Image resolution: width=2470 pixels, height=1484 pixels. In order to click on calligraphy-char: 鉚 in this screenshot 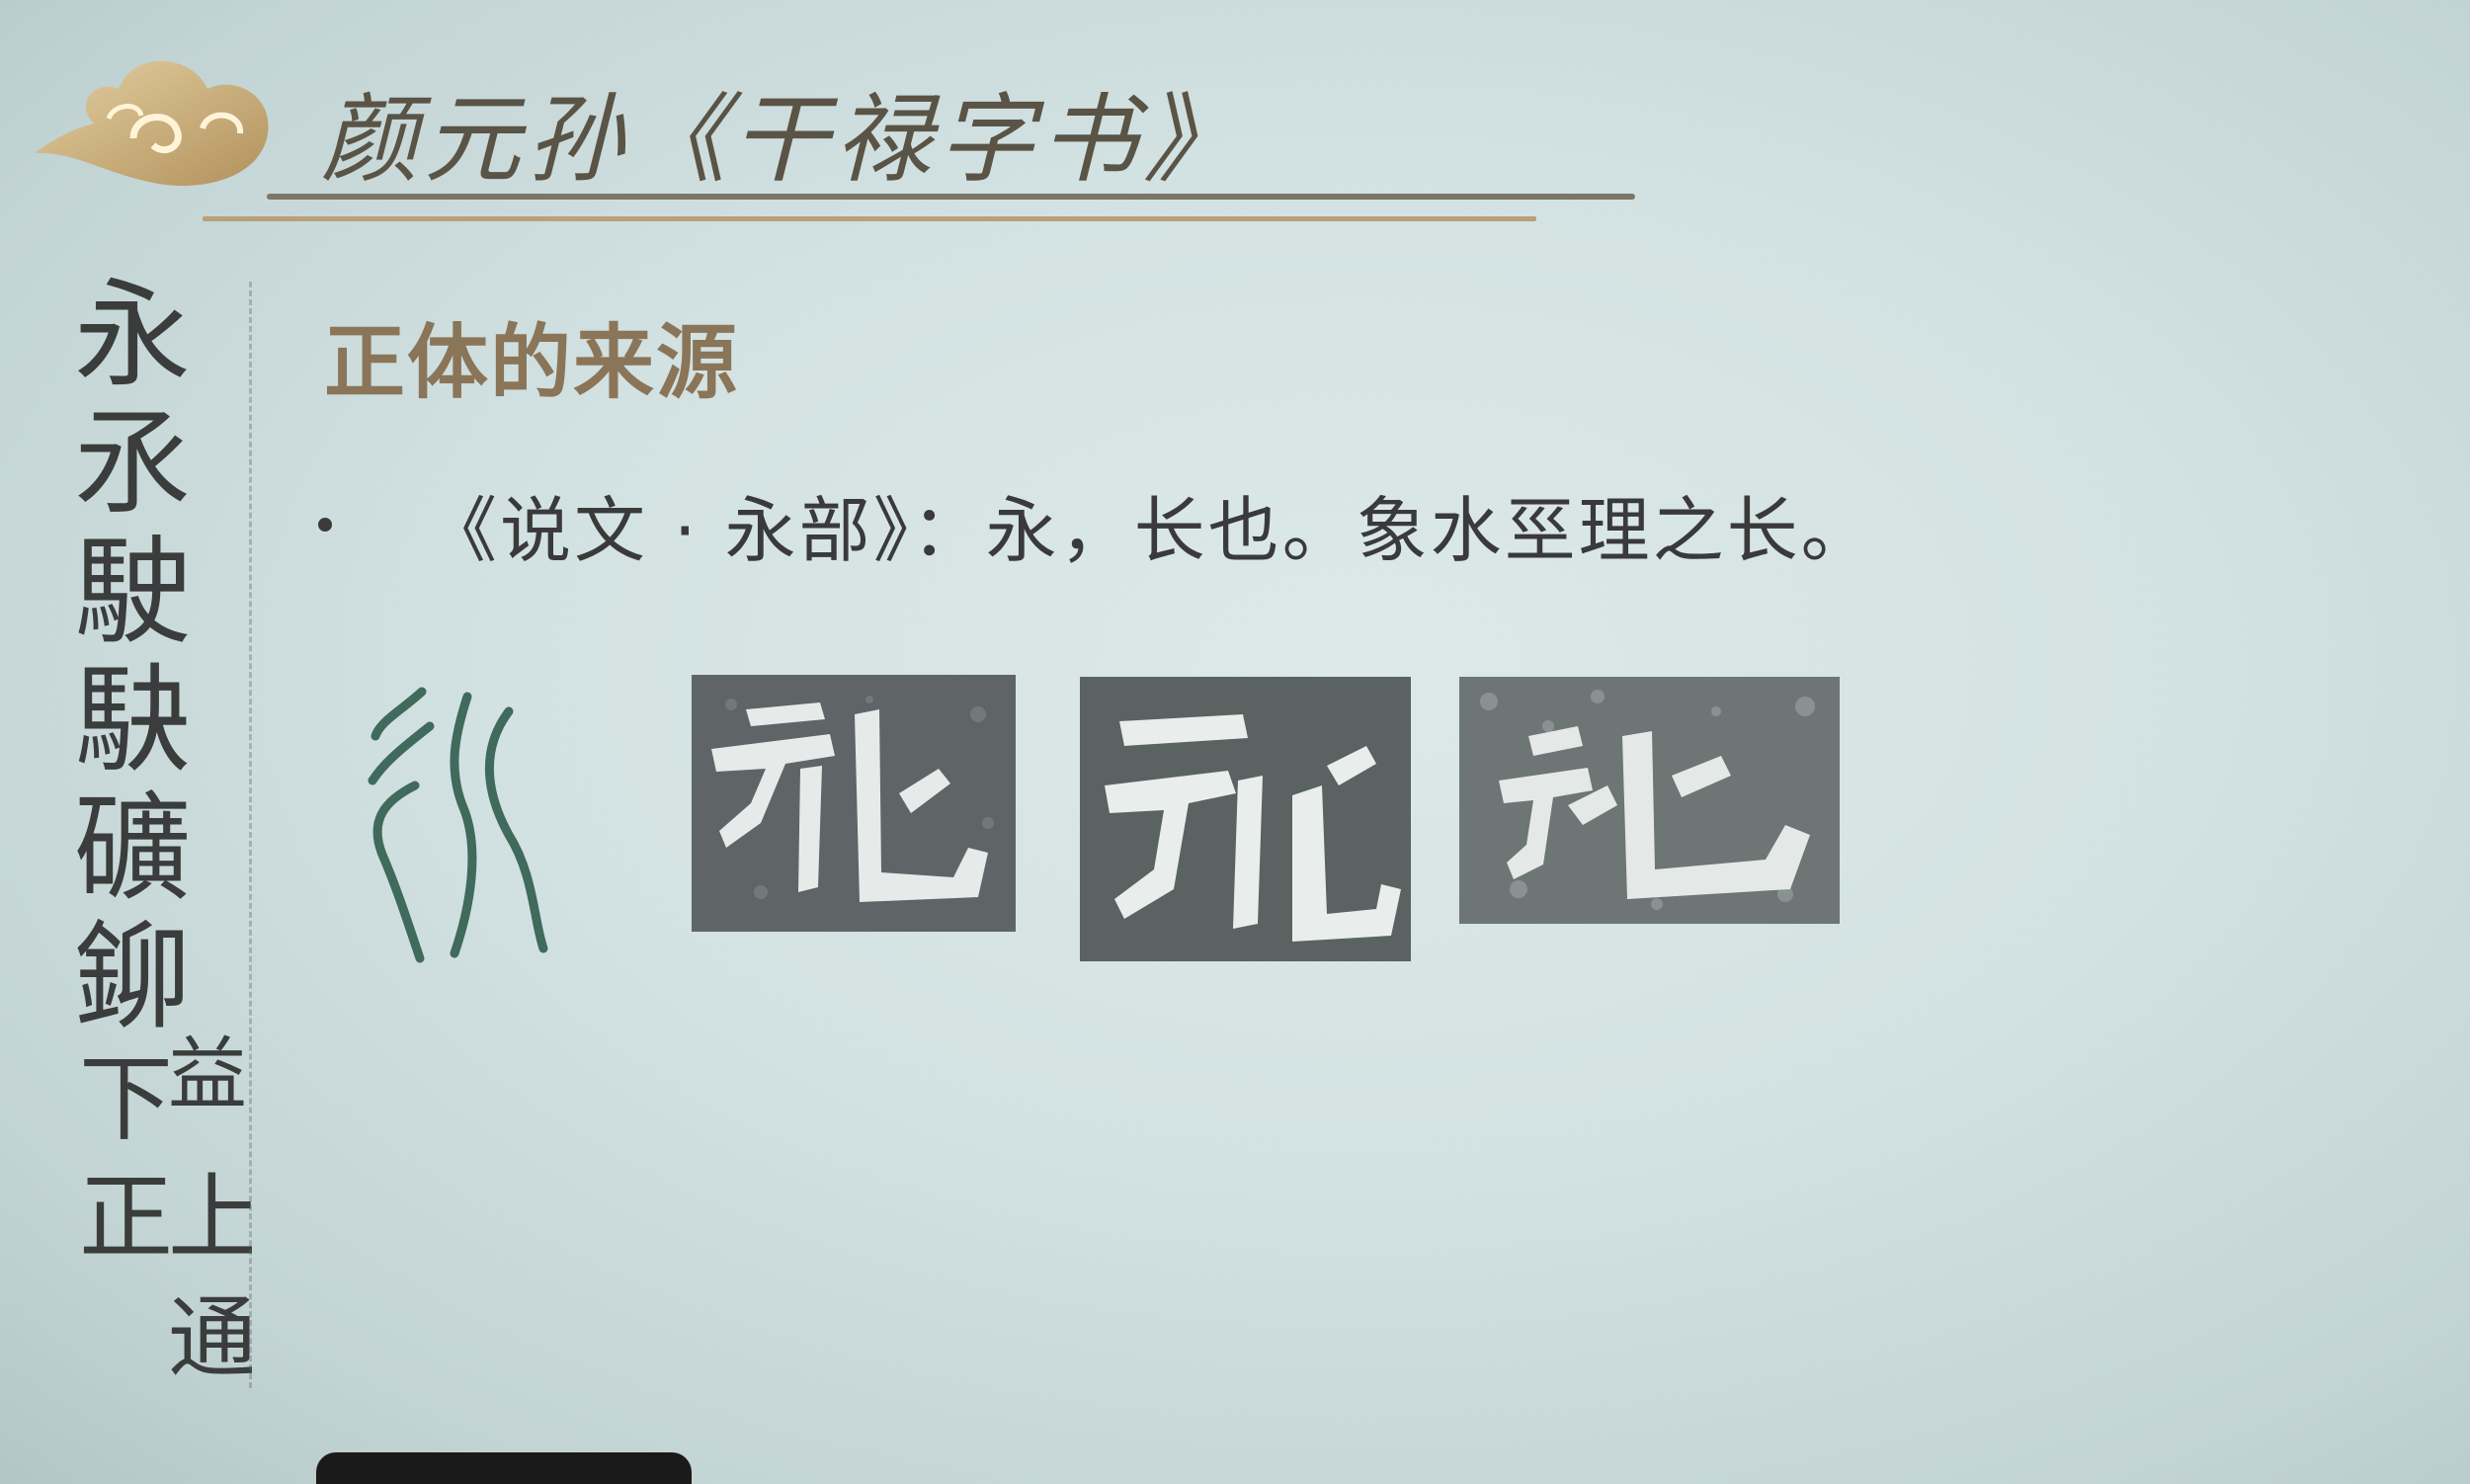, I will do `click(132, 977)`.